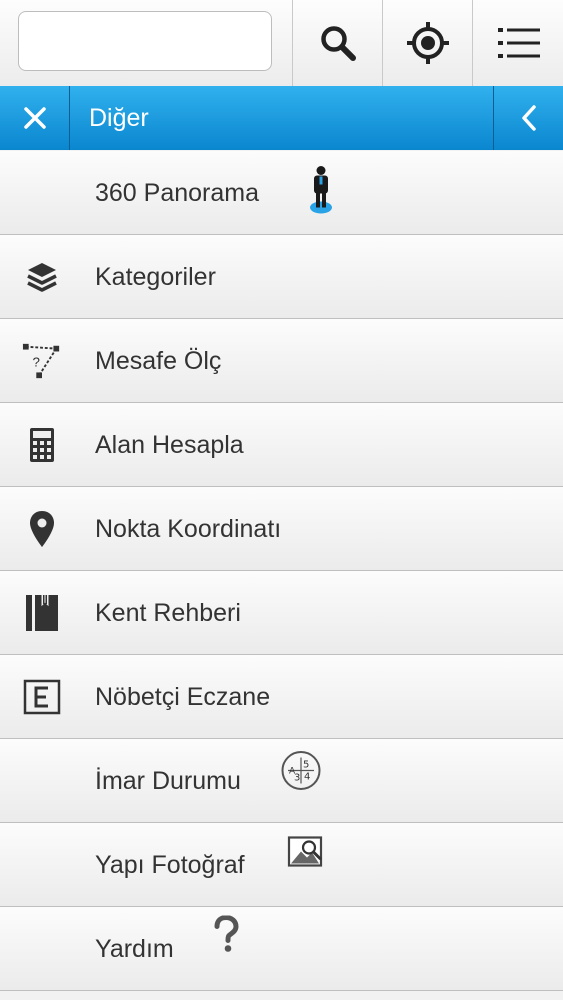  What do you see at coordinates (177, 193) in the screenshot?
I see `menu-item-label: 360 Panorama` at bounding box center [177, 193].